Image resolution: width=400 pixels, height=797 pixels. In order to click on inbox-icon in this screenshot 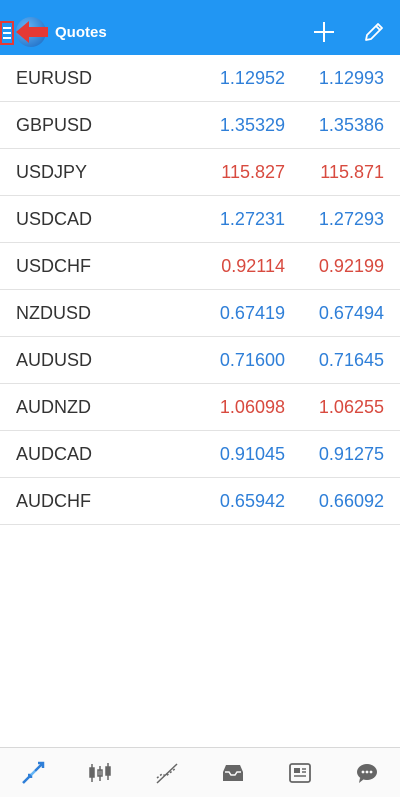, I will do `click(233, 772)`.